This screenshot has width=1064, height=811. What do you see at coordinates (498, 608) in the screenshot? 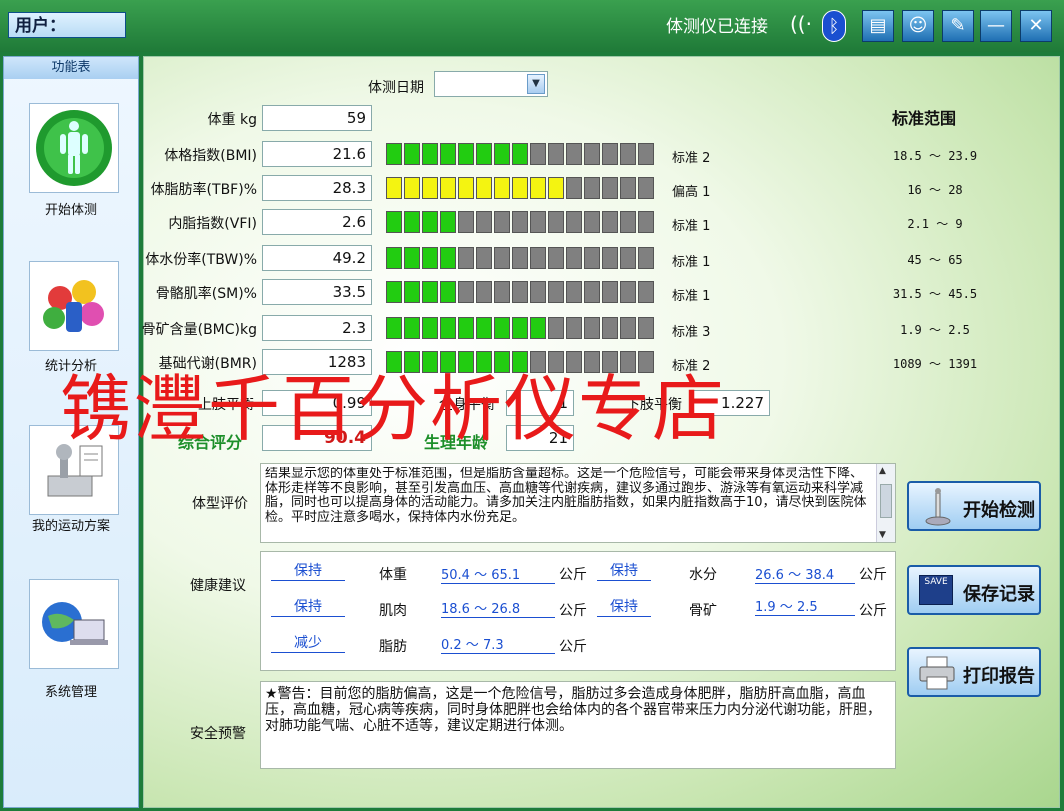
I see `advice-range: 18.6 ～ 26.8` at bounding box center [498, 608].